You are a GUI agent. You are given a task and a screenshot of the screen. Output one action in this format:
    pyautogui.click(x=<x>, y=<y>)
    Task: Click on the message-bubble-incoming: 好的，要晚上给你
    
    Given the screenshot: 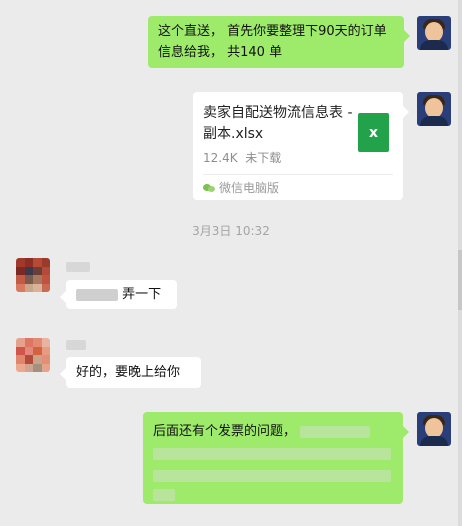 What is the action you would take?
    pyautogui.click(x=130, y=372)
    